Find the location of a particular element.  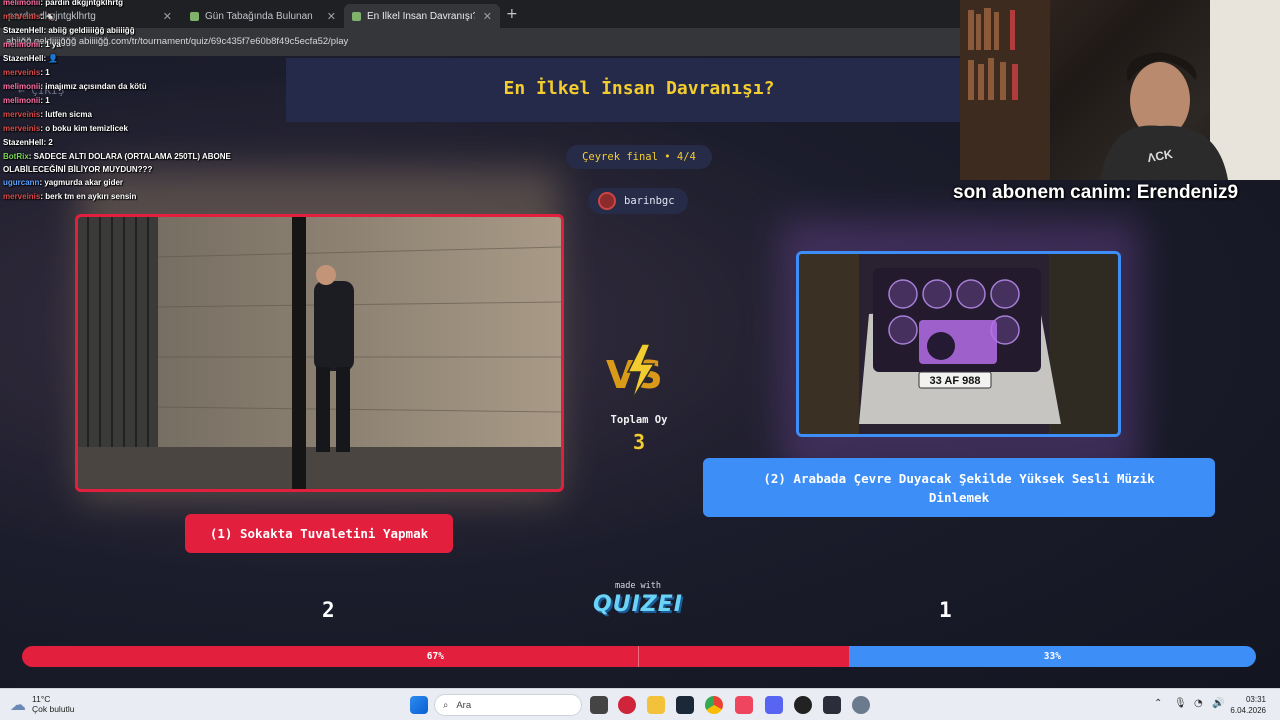

search-icon: ⌕ is located at coordinates (446, 705).